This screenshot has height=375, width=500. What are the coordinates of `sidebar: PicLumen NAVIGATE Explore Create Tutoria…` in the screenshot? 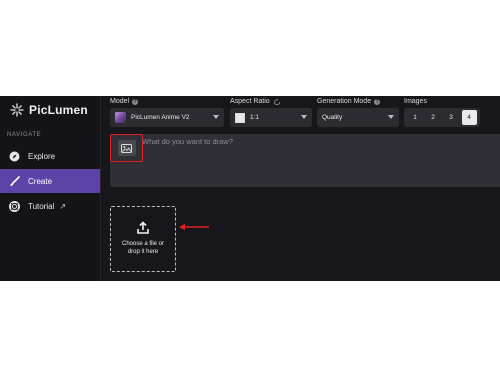 It's located at (50, 188).